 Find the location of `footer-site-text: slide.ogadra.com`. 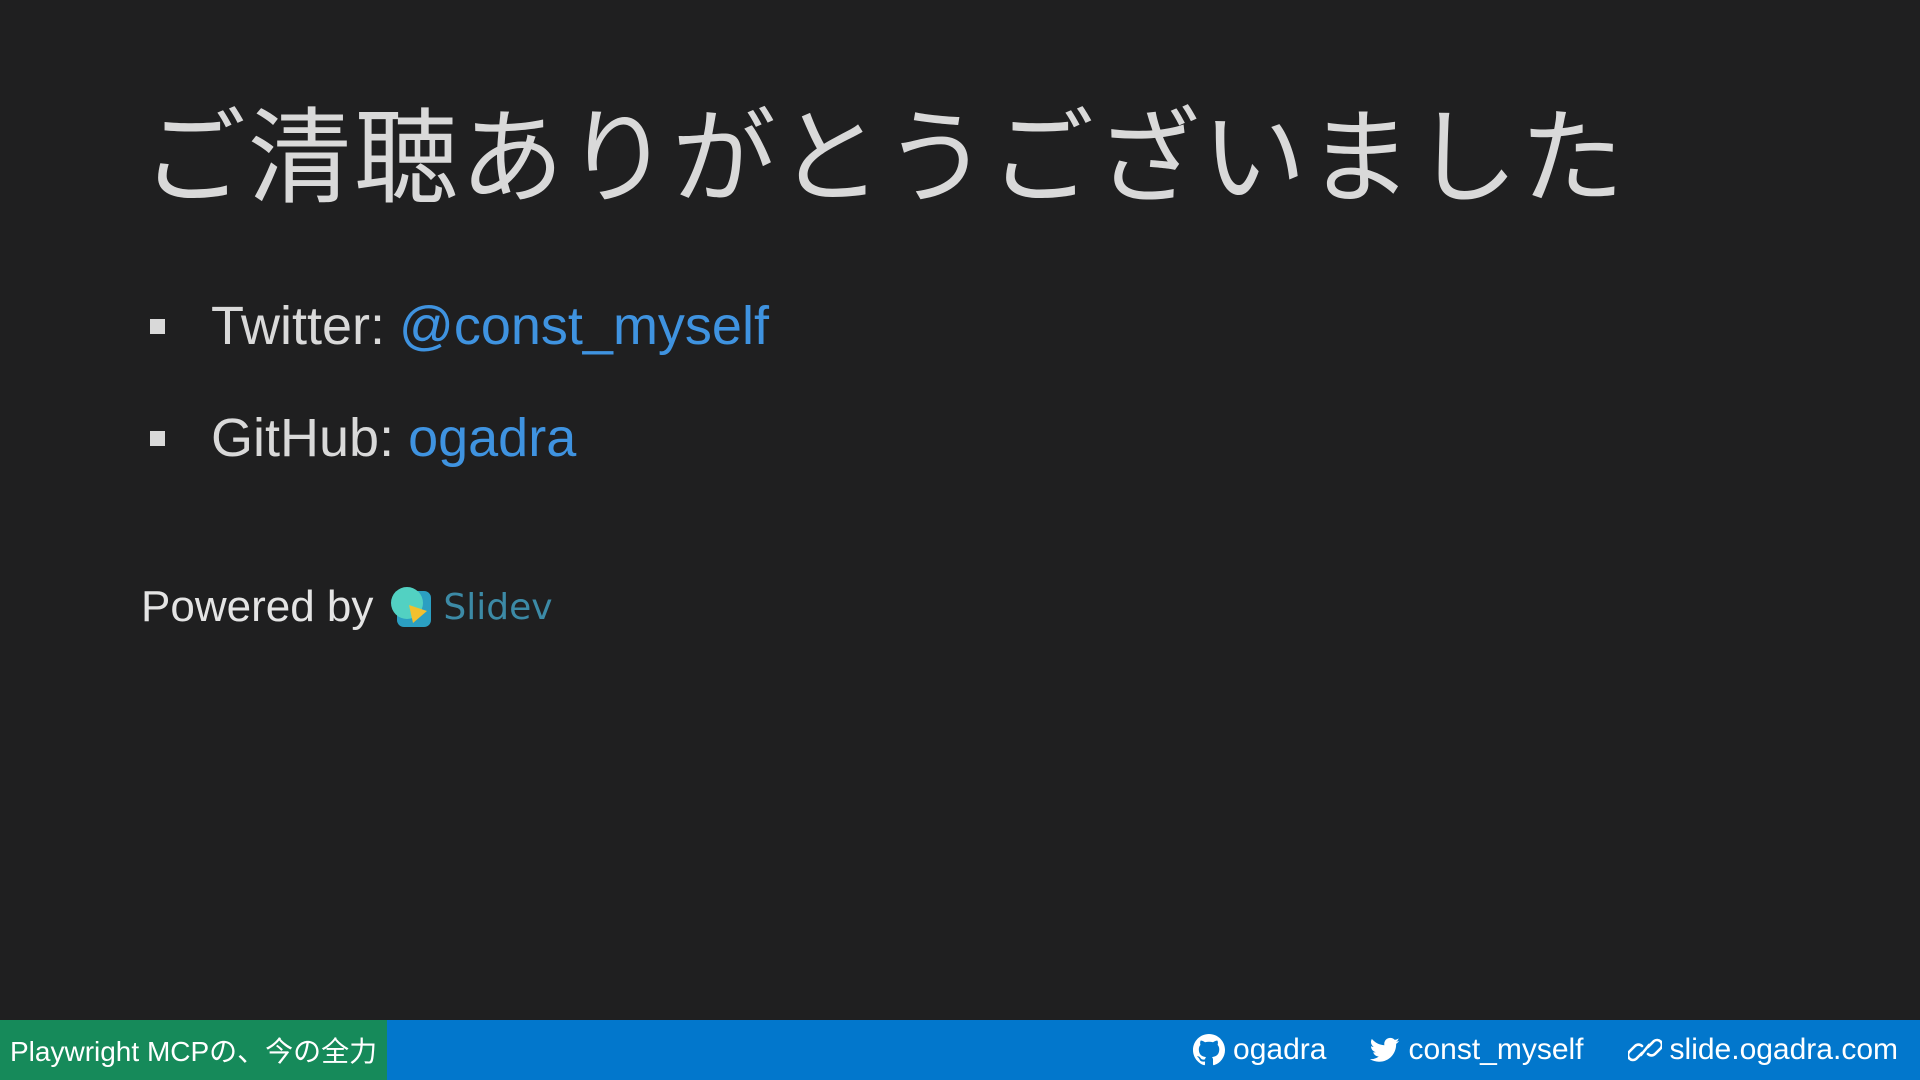

footer-site-text: slide.ogadra.com is located at coordinates (1783, 1049).